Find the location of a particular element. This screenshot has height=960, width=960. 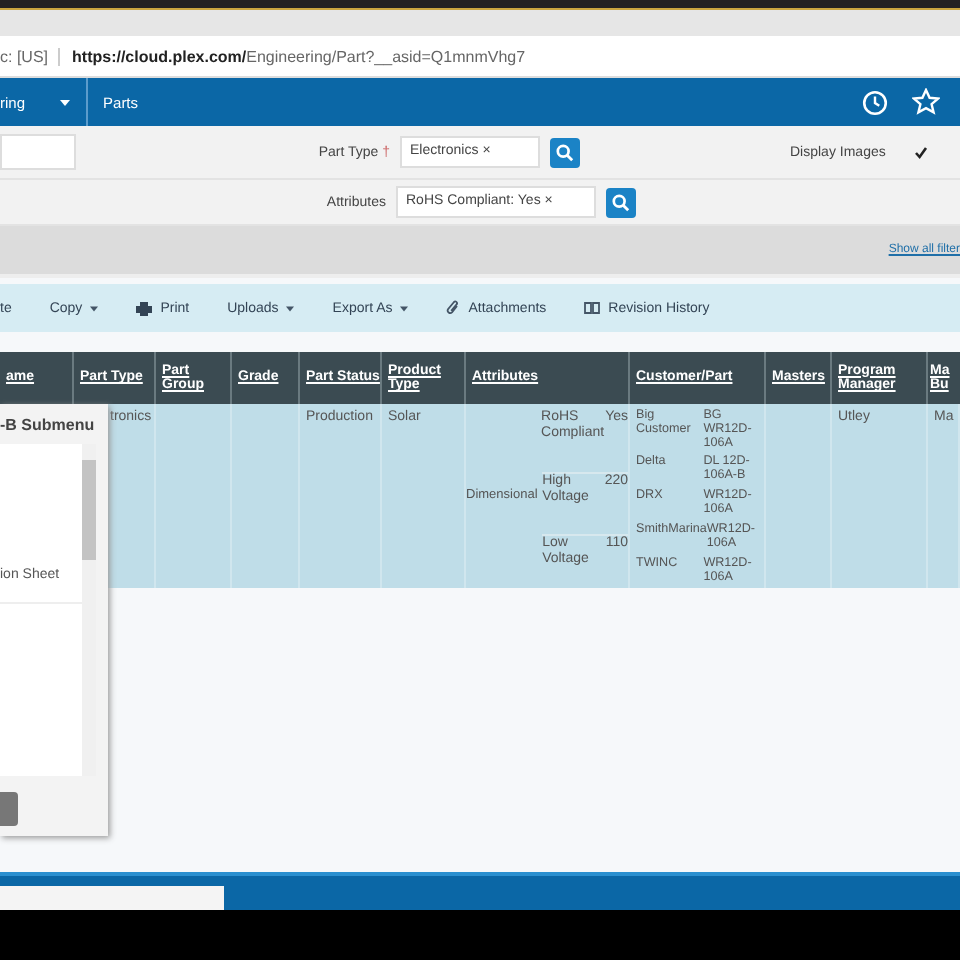

url-text: https://cloud.plex.com/Engineering/Part?__asid=Q1mnmVhg7 is located at coordinates (299, 56).